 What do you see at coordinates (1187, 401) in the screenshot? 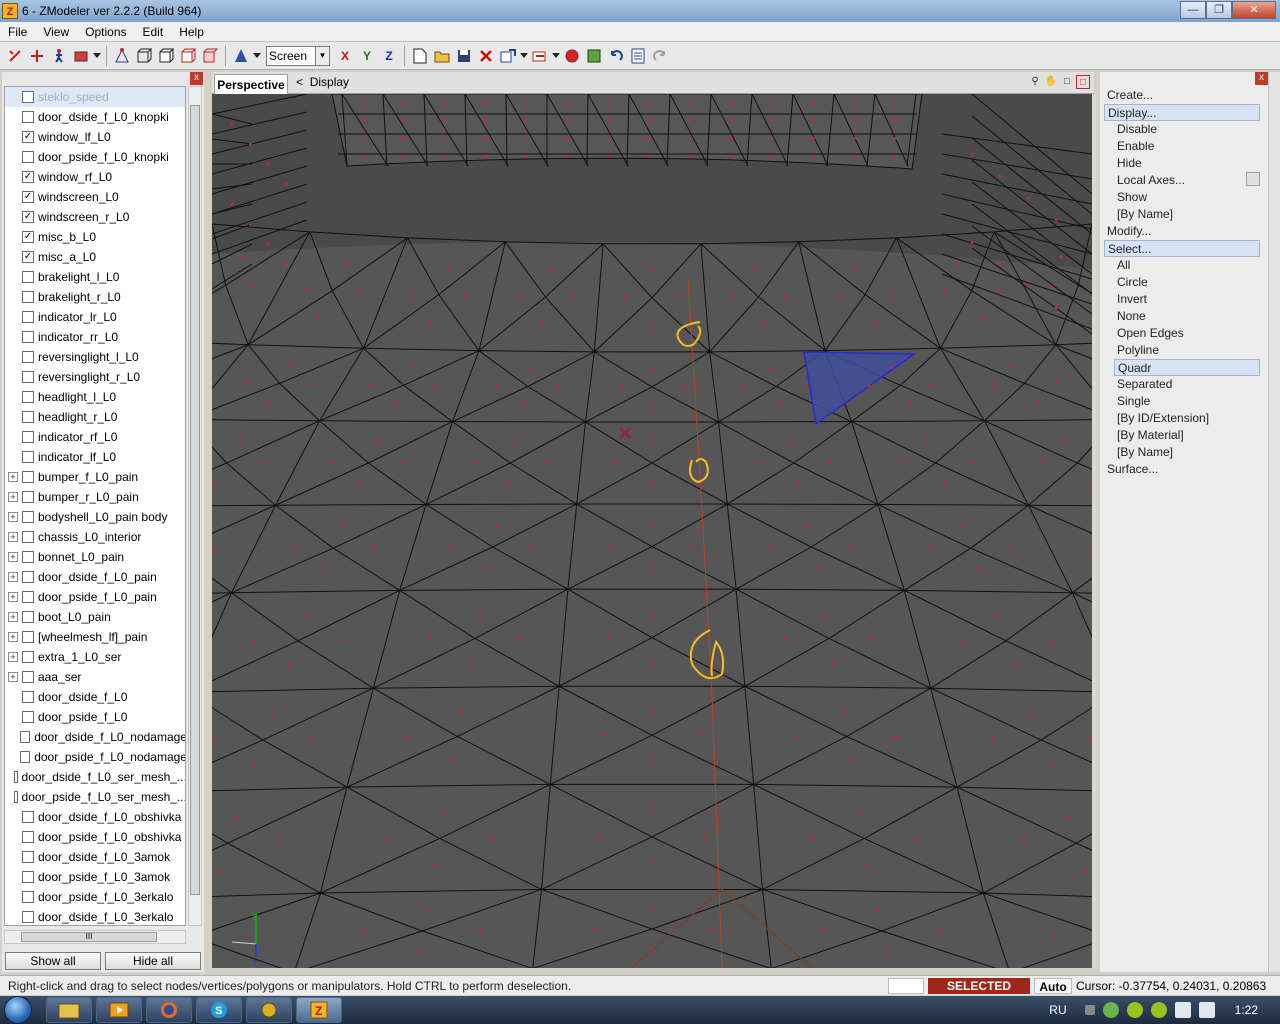
I see `command-item: Single` at bounding box center [1187, 401].